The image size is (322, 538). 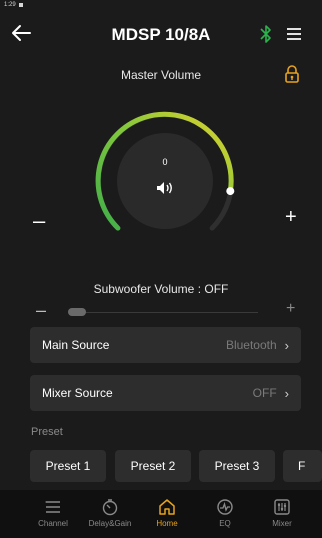 I want to click on main-source-label: Main Source, so click(x=76, y=345).